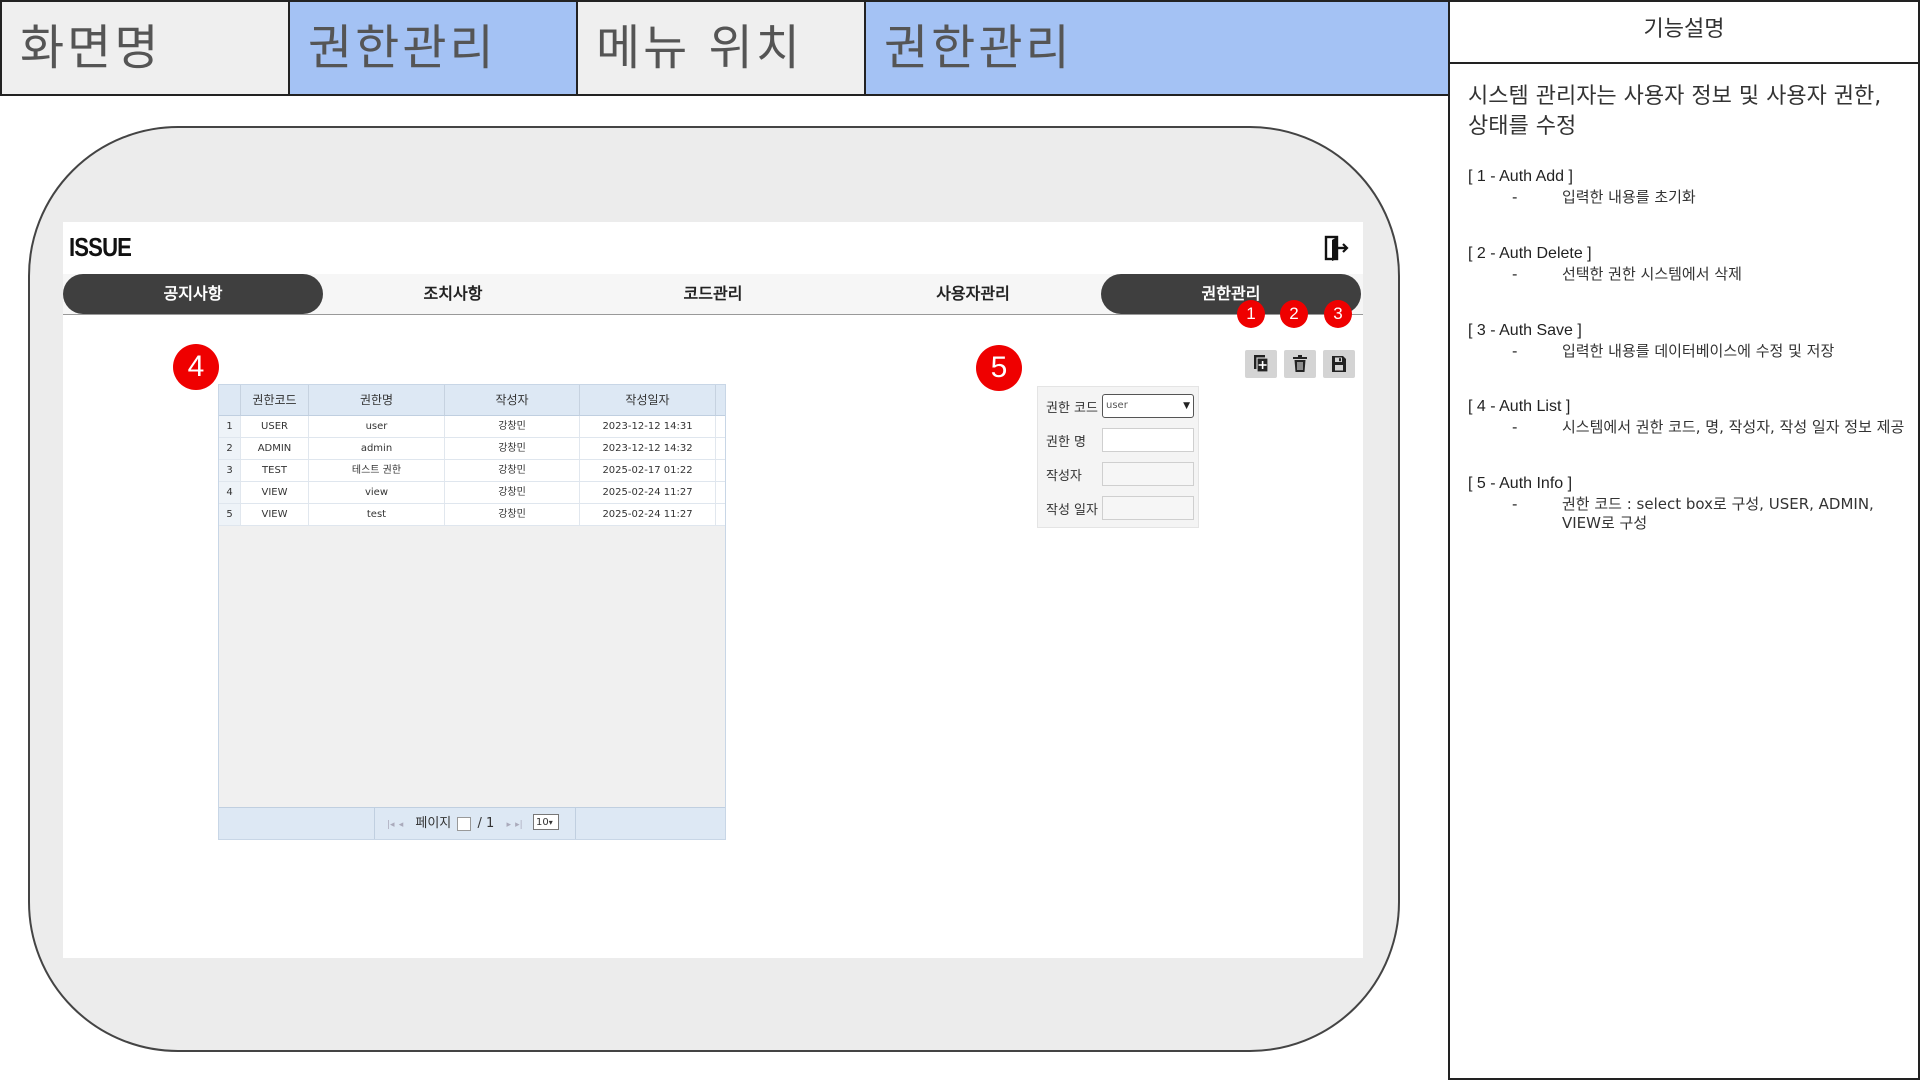 This screenshot has width=1920, height=1080. I want to click on prev-page-icon: ◂, so click(401, 825).